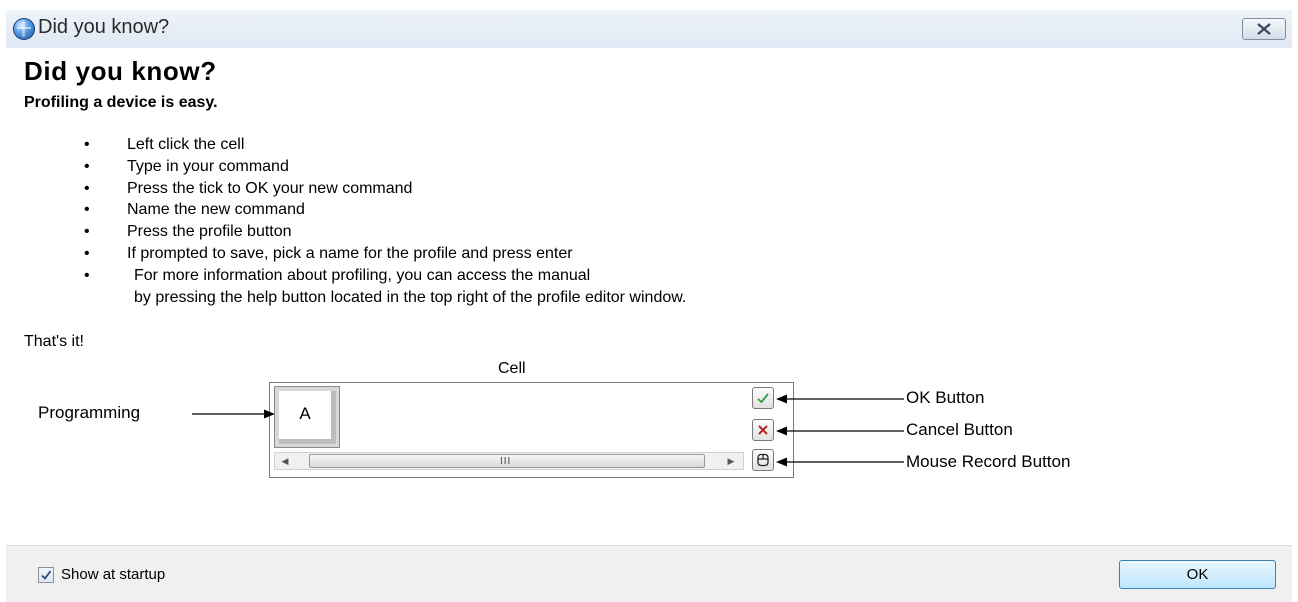  I want to click on step-text: Type in your command, so click(208, 166).